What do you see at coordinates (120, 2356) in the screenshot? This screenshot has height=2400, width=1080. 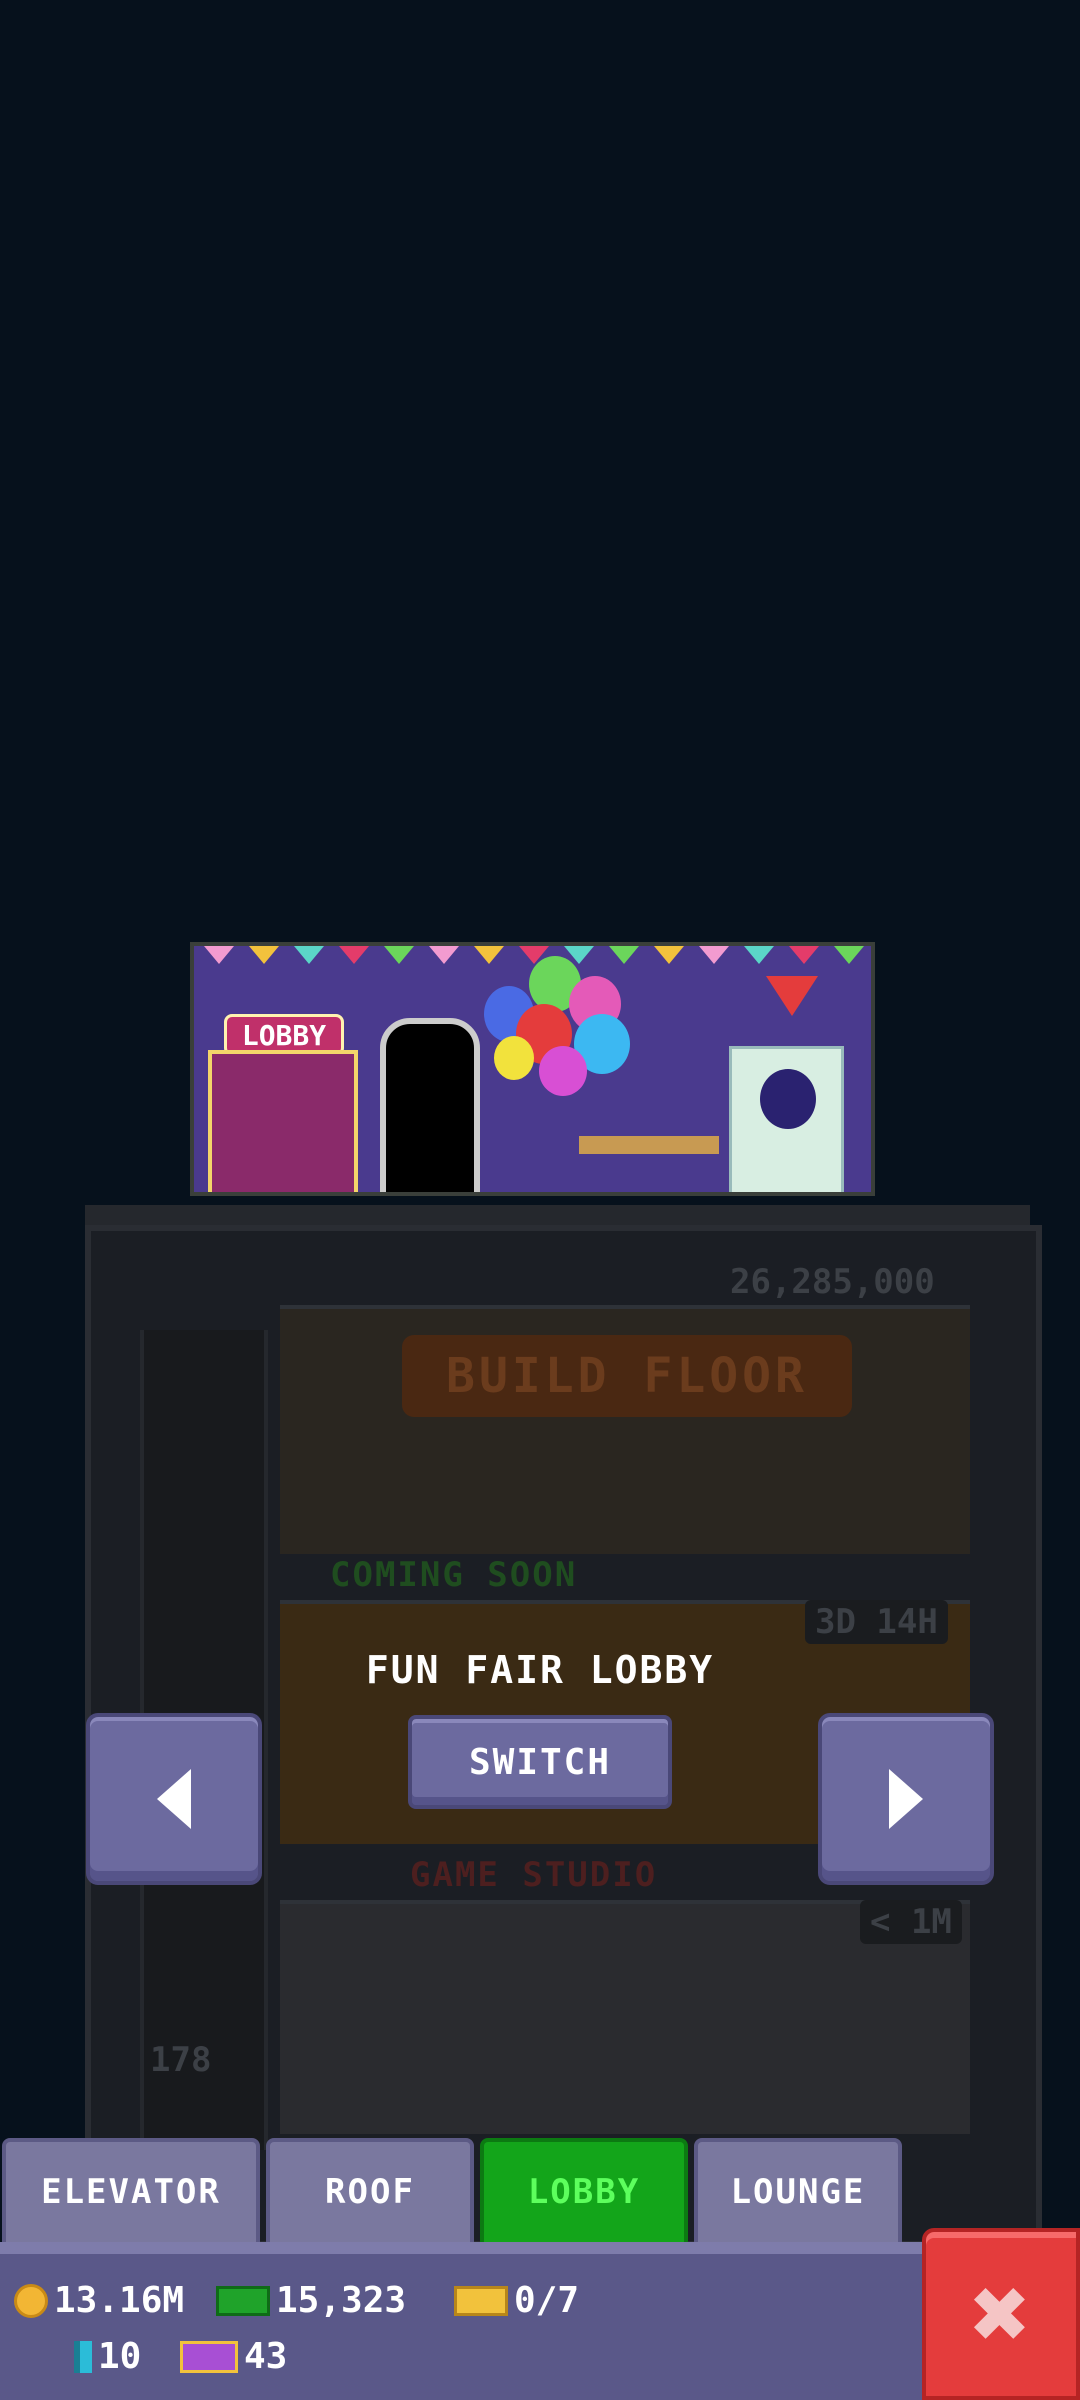 I see `bitbooks-value: 10` at bounding box center [120, 2356].